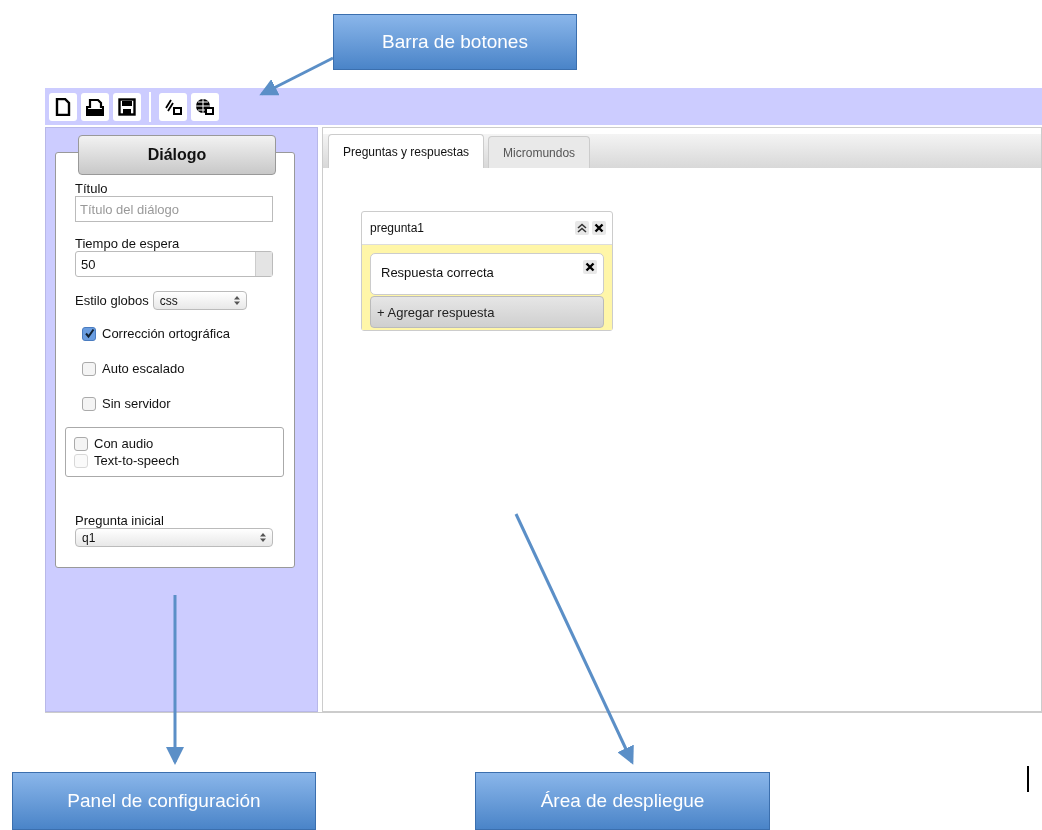 This screenshot has height=830, width=1042. I want to click on link-icon, so click(173, 106).